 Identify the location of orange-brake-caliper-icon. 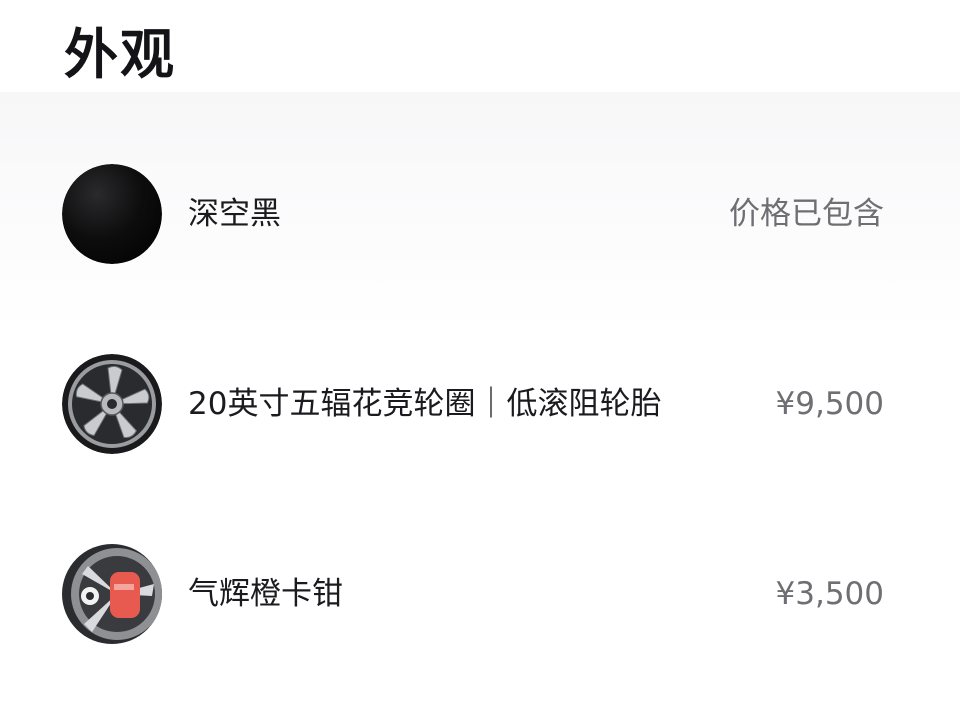
(112, 594).